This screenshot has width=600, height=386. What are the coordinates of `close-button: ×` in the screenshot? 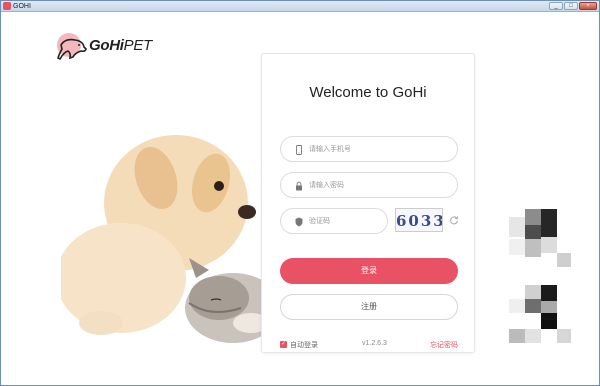 It's located at (588, 6).